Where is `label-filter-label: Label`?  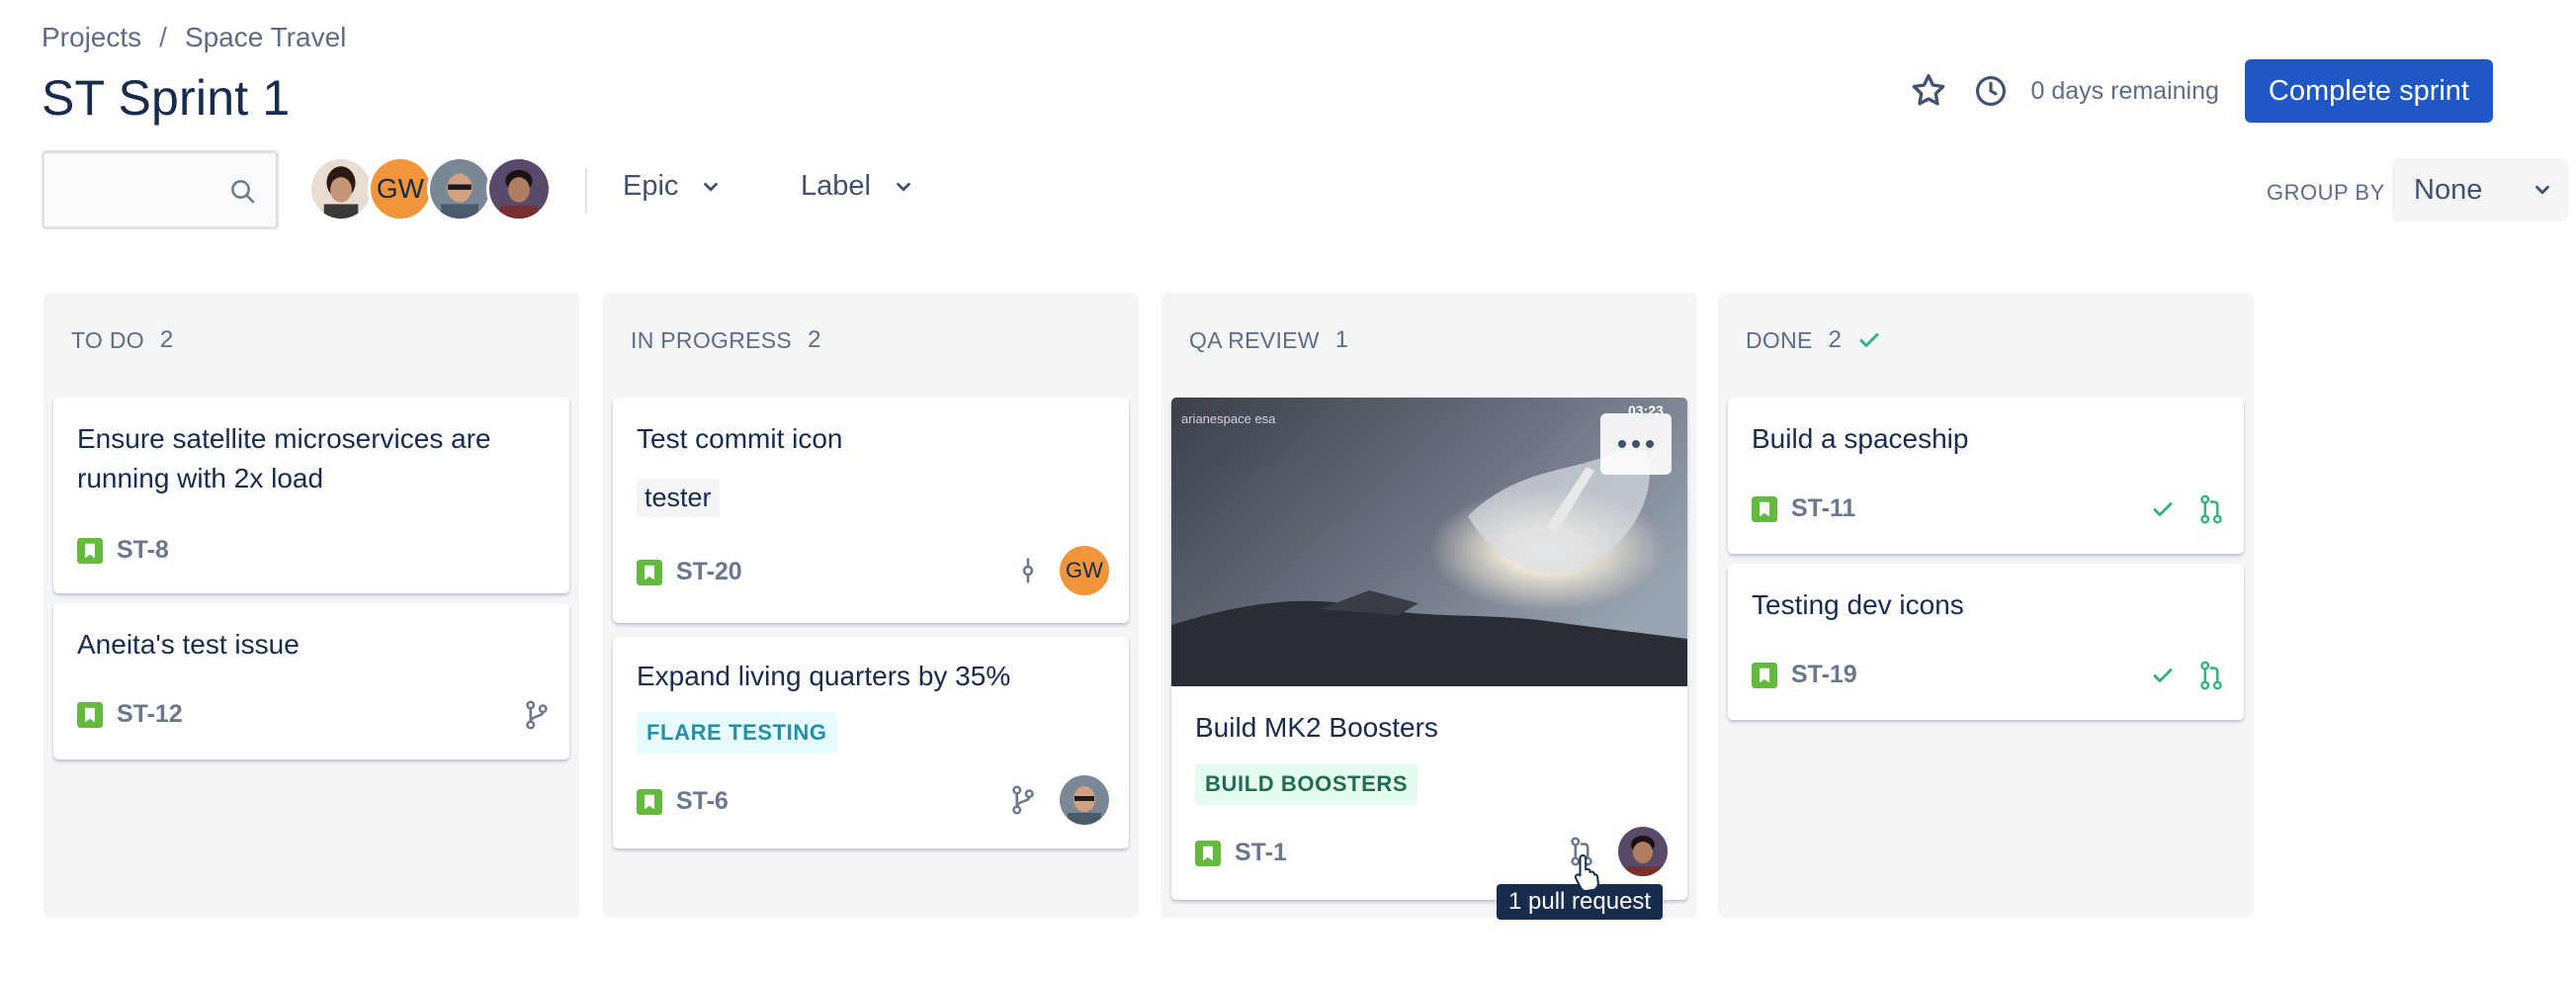
label-filter-label: Label is located at coordinates (836, 186).